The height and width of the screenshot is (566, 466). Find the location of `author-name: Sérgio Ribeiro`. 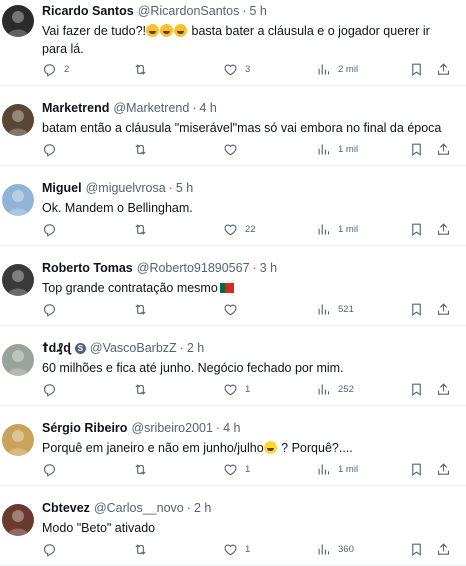

author-name: Sérgio Ribeiro is located at coordinates (84, 428).